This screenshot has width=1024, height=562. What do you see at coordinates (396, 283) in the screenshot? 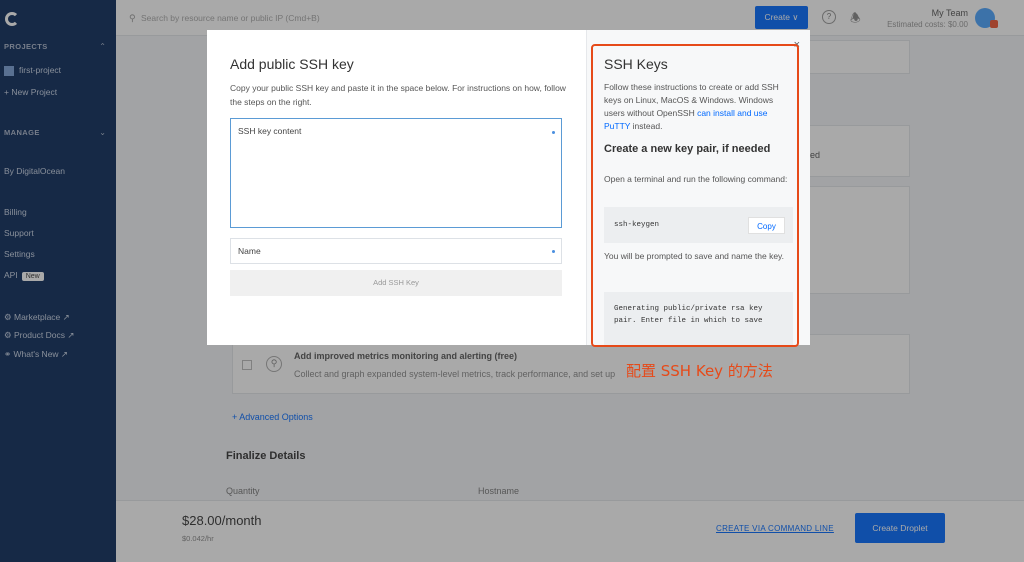
I see `add-ssh-key-button: Add SSH Key` at bounding box center [396, 283].